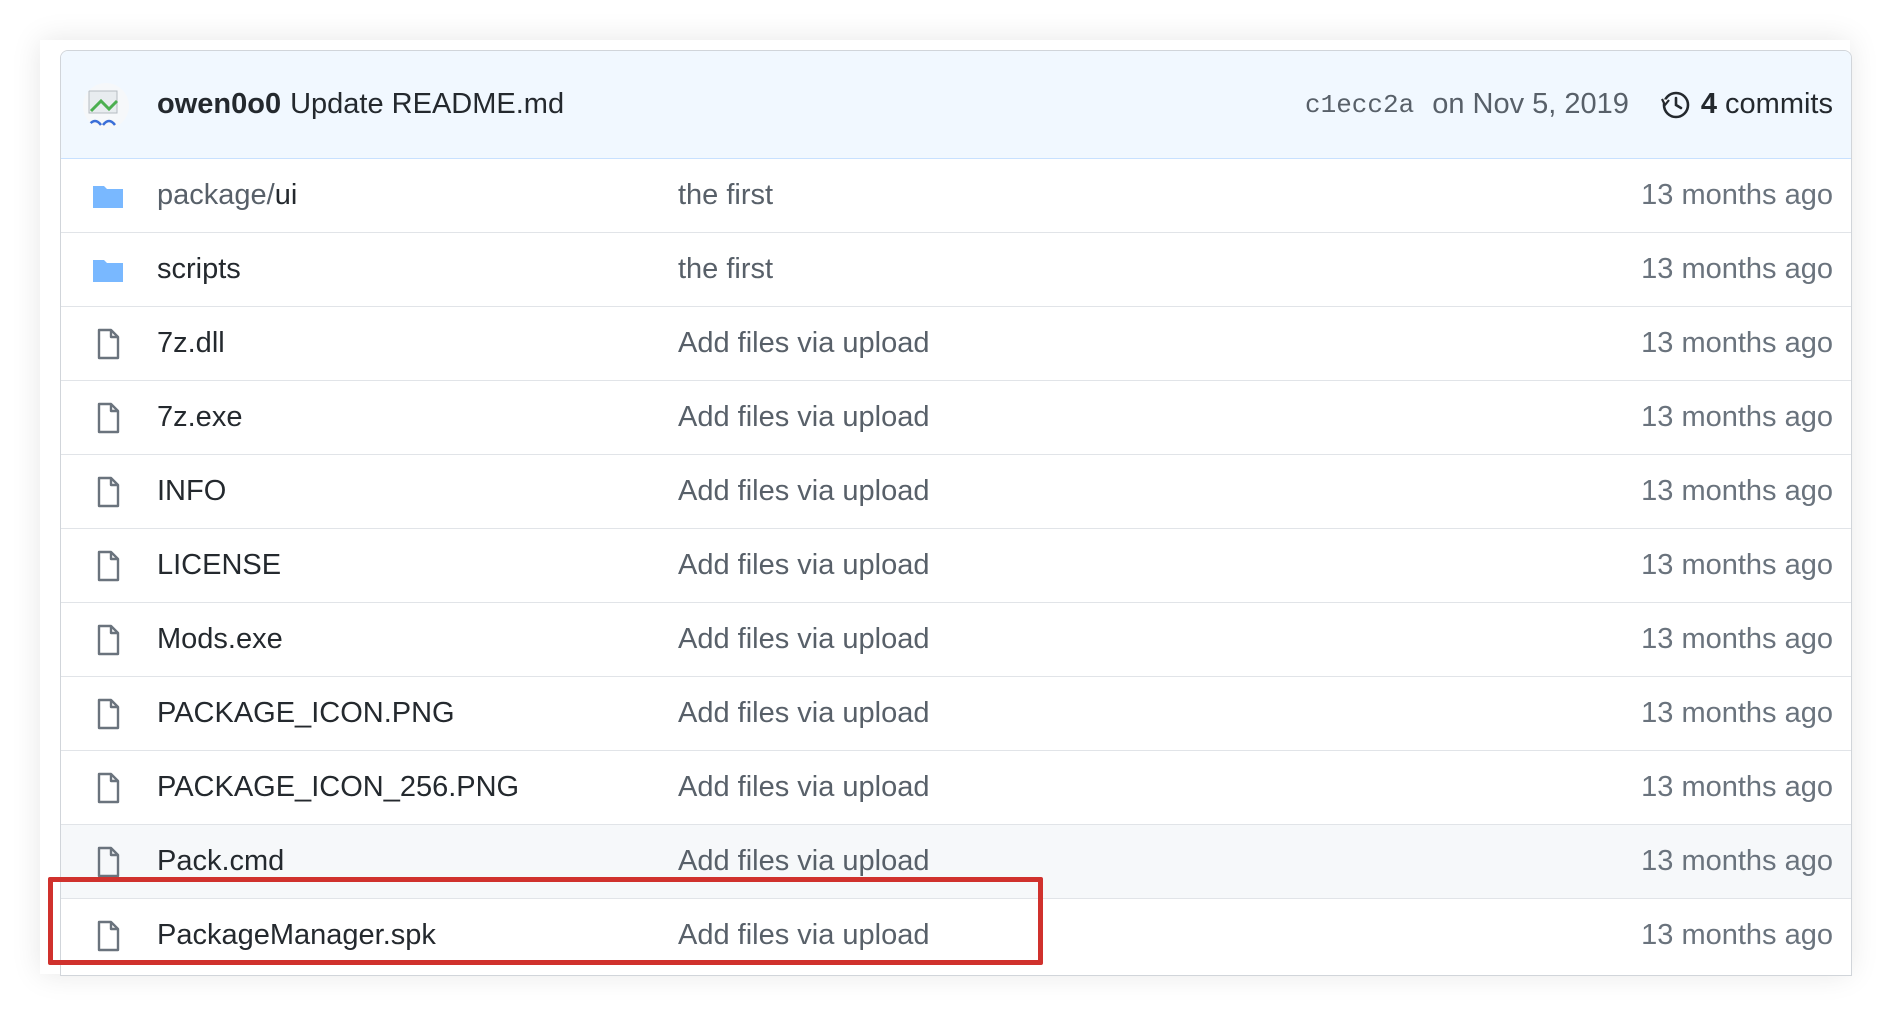 This screenshot has height=1014, width=1890. I want to click on commit-meta: c1ecc2a on Nov 5, 2019 4 commits, so click(1569, 104).